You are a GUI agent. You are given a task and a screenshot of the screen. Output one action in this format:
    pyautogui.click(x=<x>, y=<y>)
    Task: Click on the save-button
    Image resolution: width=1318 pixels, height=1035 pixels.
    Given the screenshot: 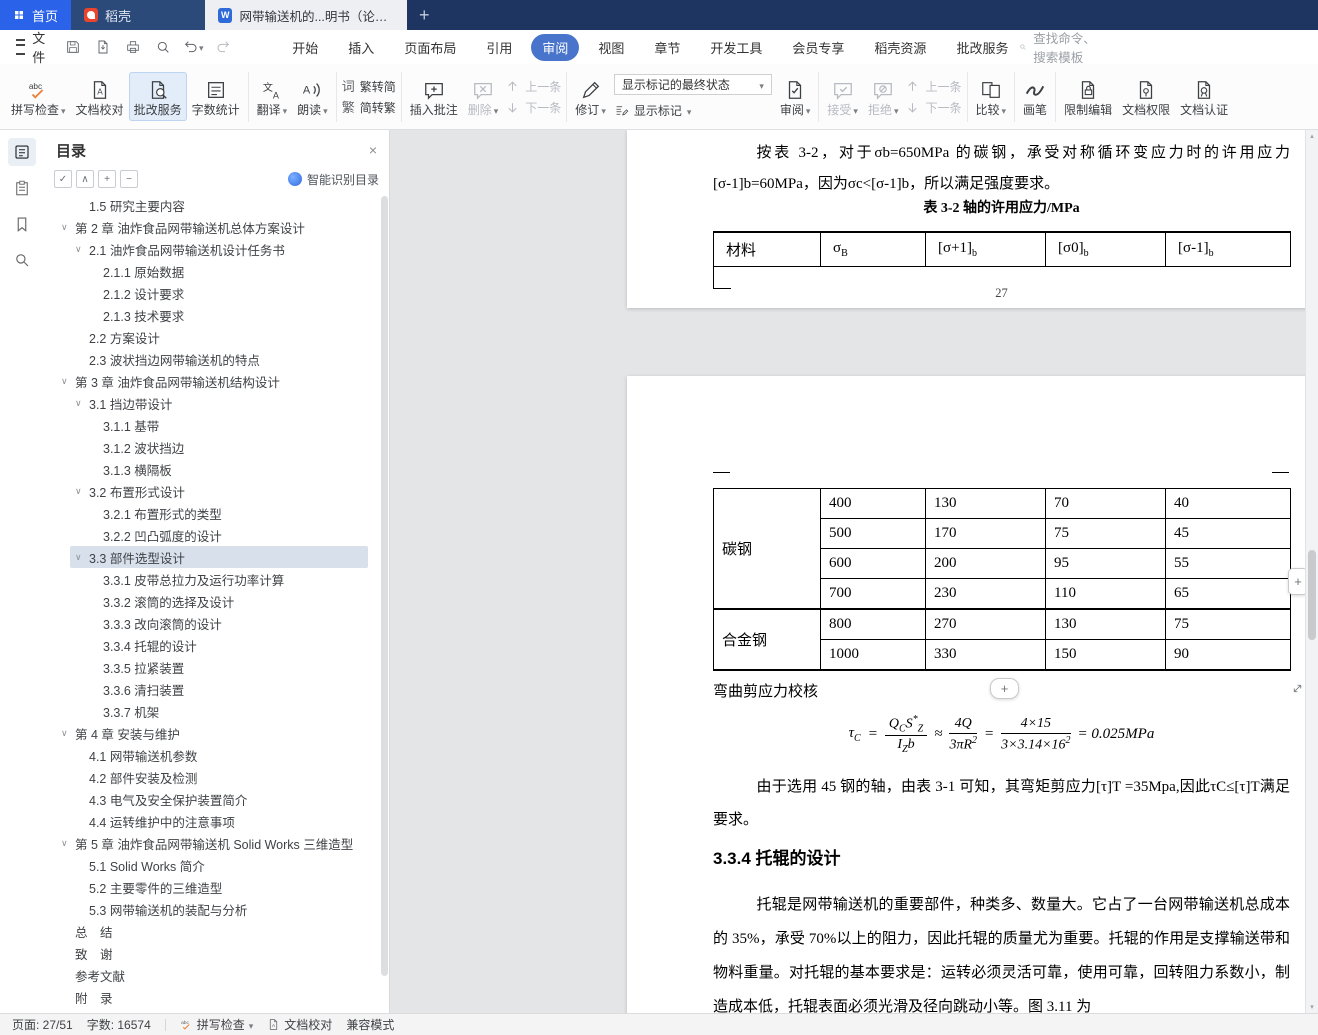 What is the action you would take?
    pyautogui.click(x=73, y=47)
    